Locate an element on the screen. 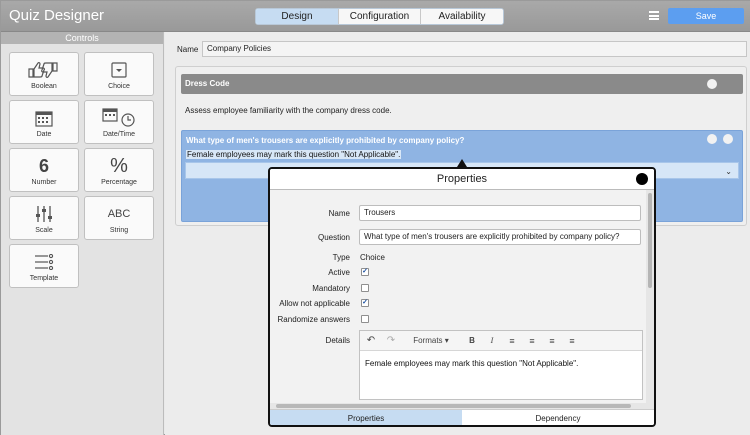 The width and height of the screenshot is (750, 435). control-datetime: Date/Time is located at coordinates (119, 122).